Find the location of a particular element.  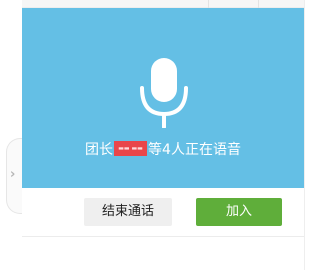

left-rail is located at coordinates (4, 135).